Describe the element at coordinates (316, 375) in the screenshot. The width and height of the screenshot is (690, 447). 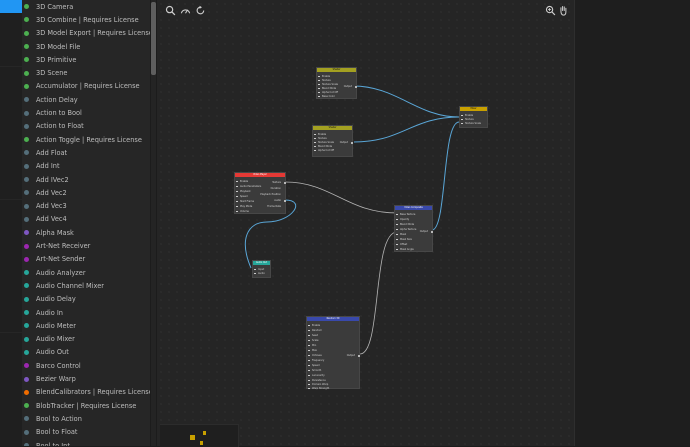
I see `port-lacunarity: Lacunarity` at that location.